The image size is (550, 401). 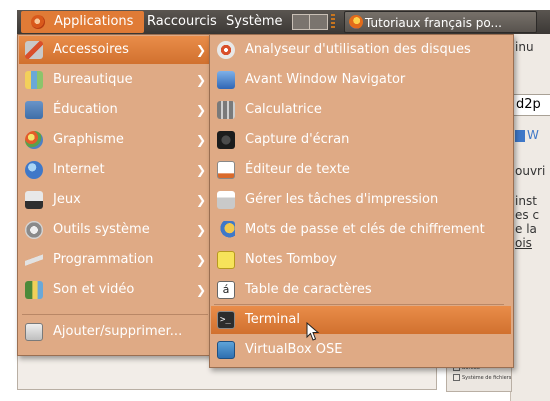 What do you see at coordinates (325, 79) in the screenshot?
I see `submenu-item-label: Avant Window Navigator` at bounding box center [325, 79].